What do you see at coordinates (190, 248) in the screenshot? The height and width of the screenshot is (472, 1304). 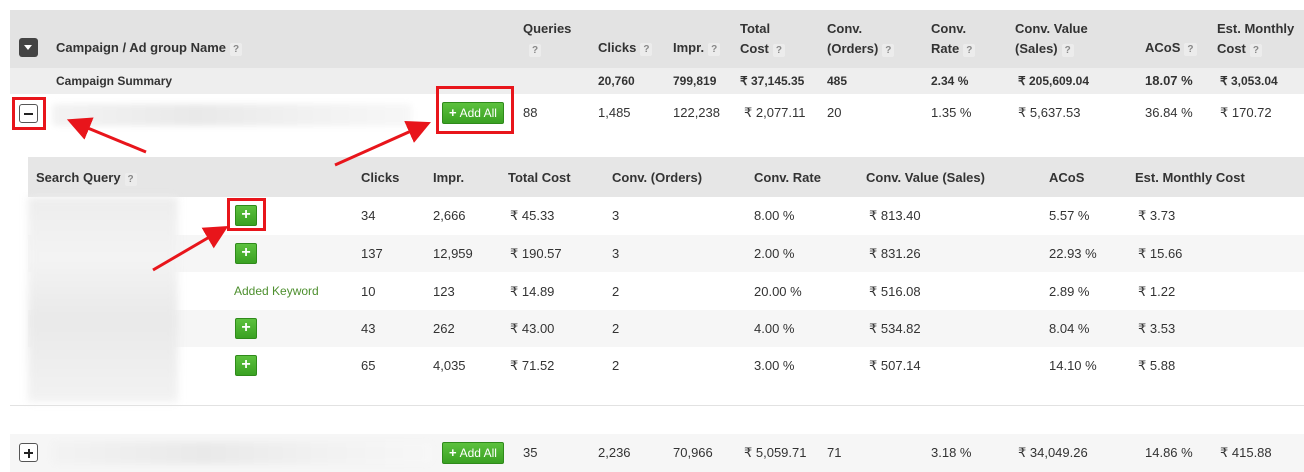 I see `arrow-to-add-keyword` at bounding box center [190, 248].